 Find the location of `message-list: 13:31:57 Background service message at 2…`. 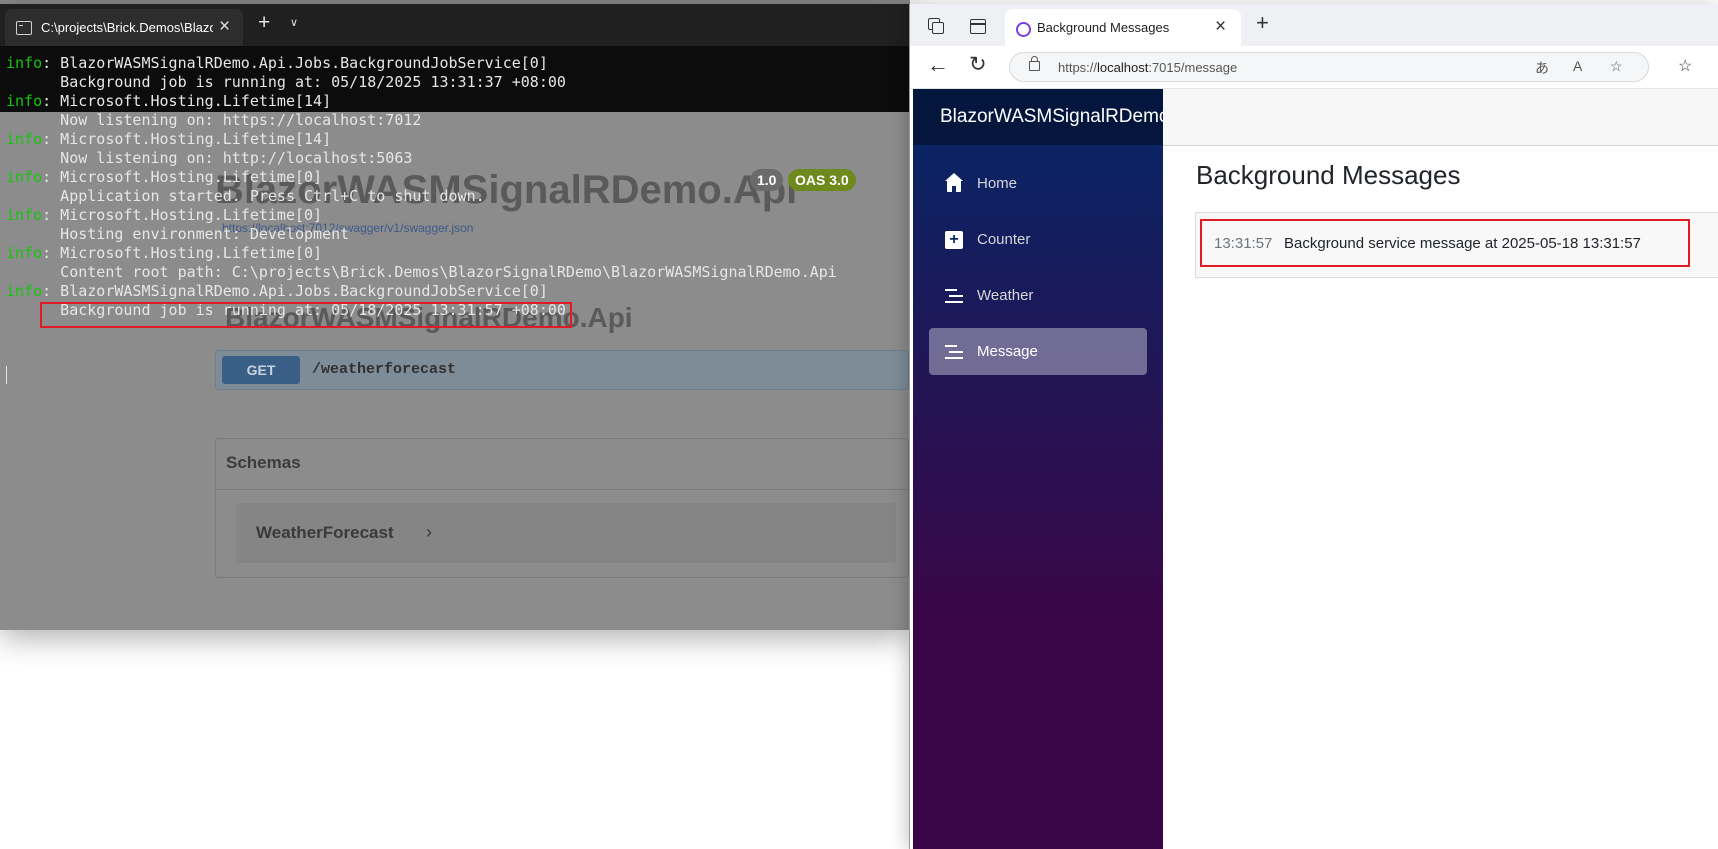

message-list: 13:31:57 Background service message at 2… is located at coordinates (1456, 245).